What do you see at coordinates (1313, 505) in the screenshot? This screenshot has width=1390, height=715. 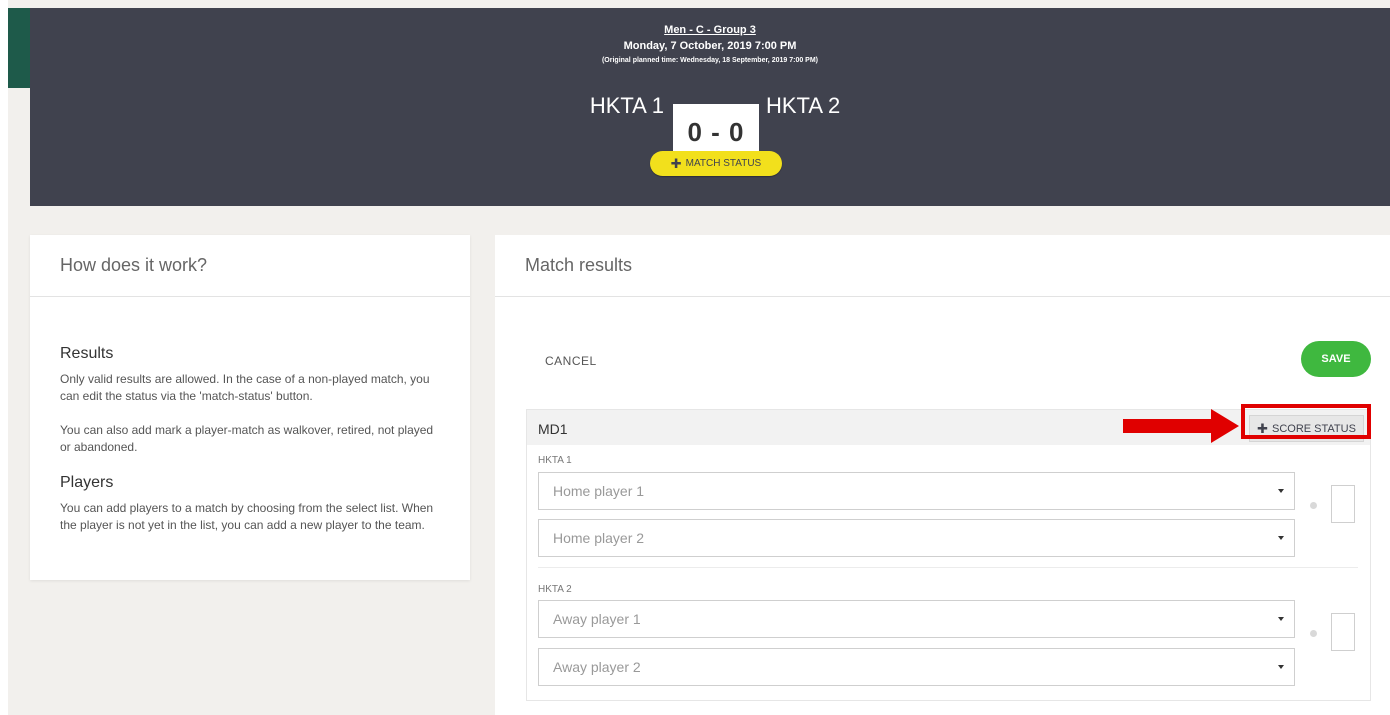 I see `home-winner-radio` at bounding box center [1313, 505].